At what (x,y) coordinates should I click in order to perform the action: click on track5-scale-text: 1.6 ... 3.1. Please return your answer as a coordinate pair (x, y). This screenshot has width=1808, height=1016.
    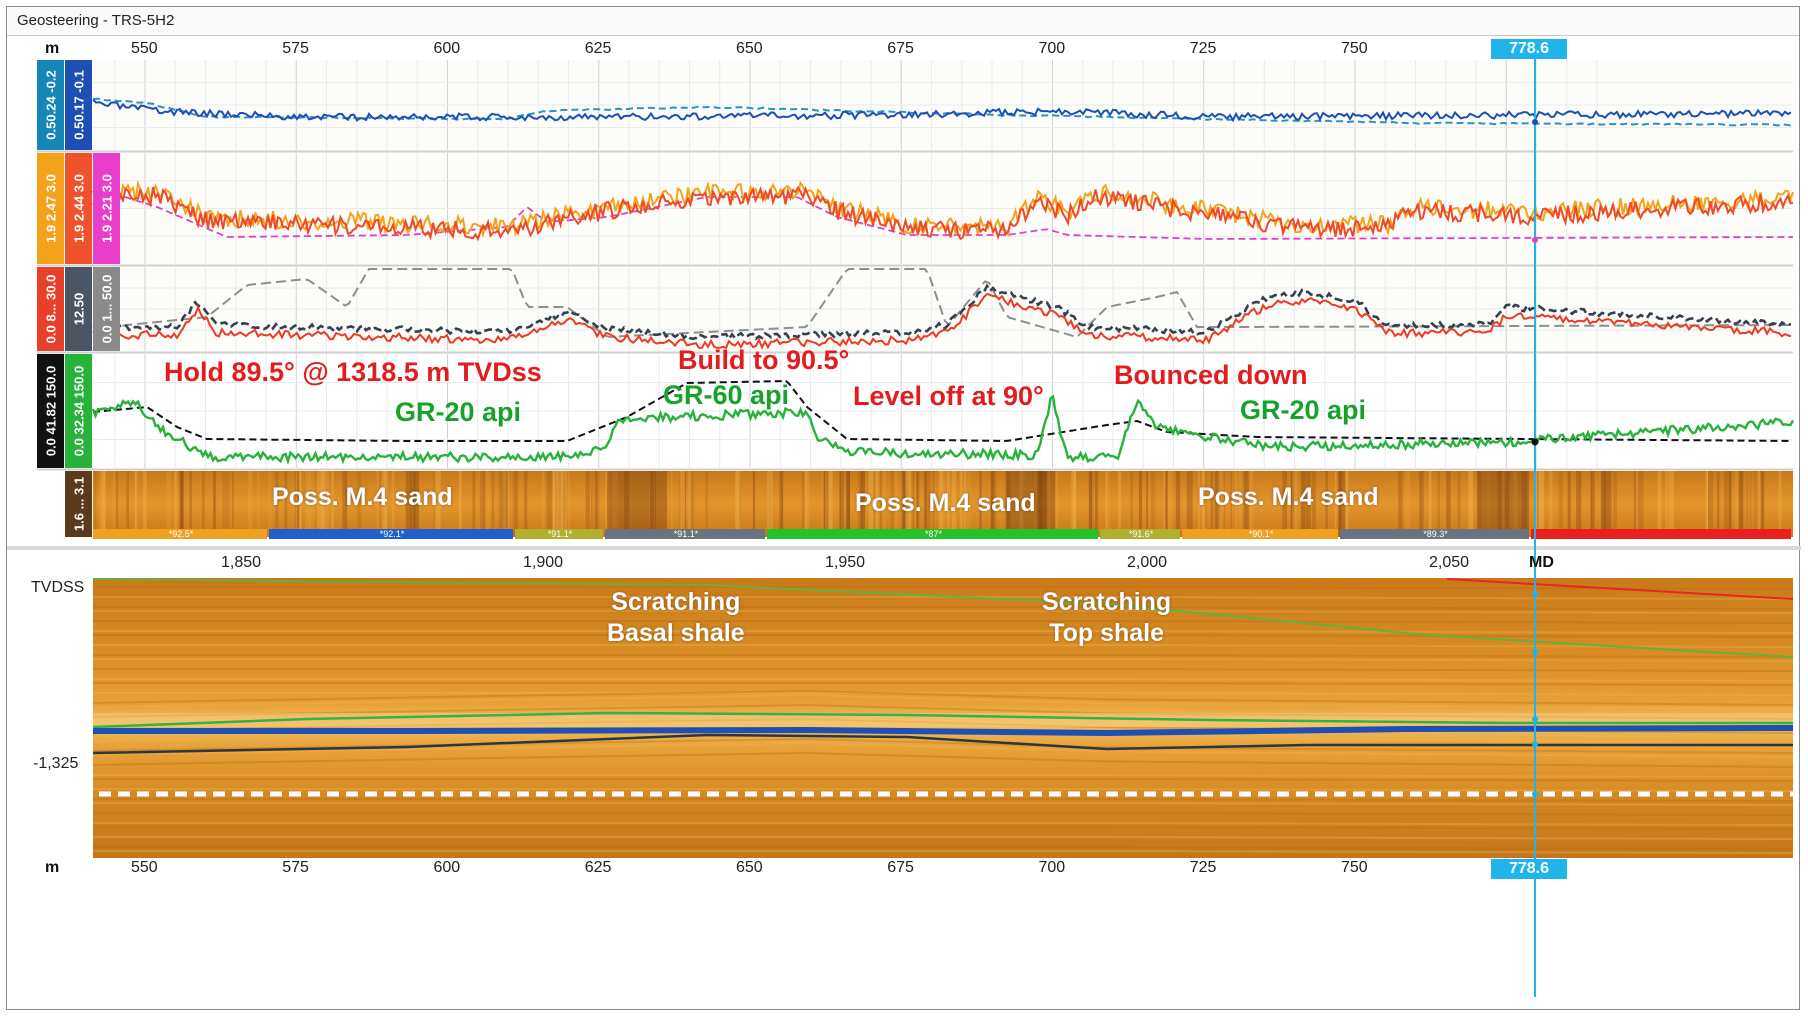
    Looking at the image, I should click on (79, 504).